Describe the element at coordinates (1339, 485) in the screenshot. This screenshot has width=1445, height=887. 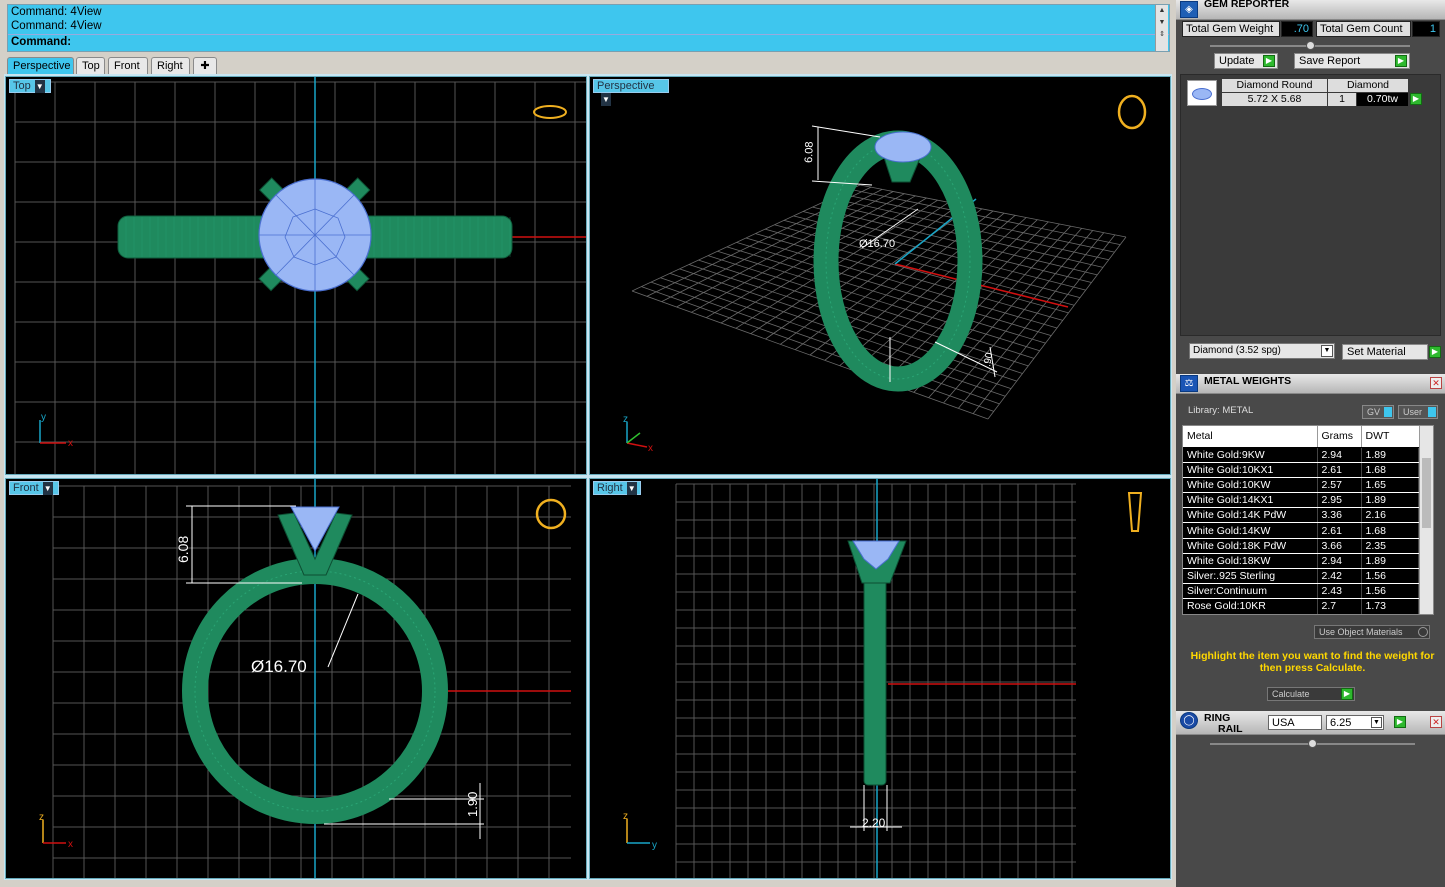
I see `grams-cell: 2.57` at that location.